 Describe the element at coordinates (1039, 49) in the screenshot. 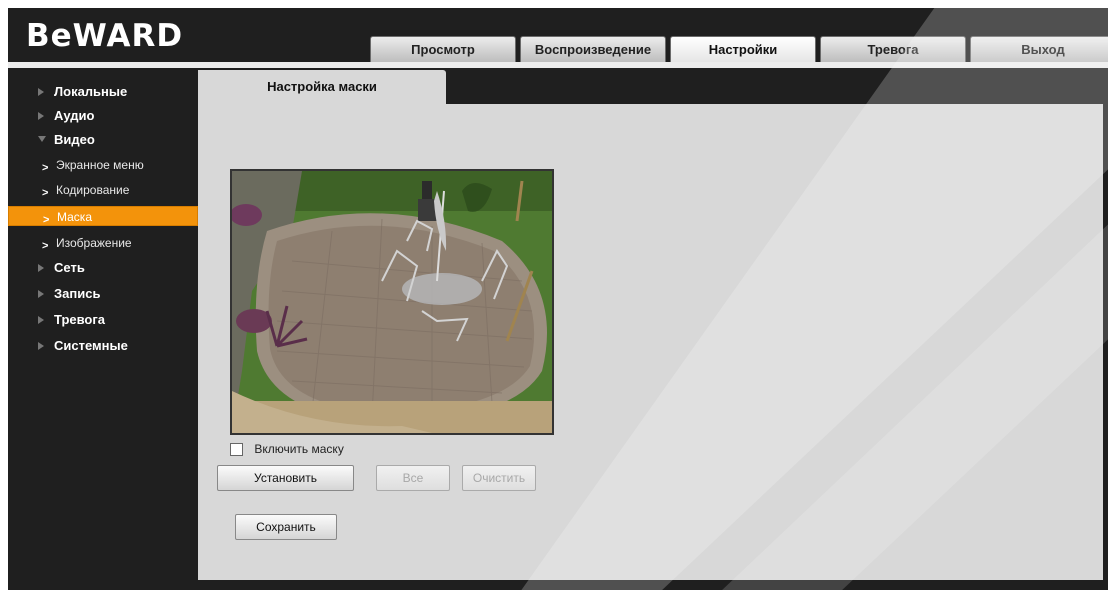

I see `tab-logout: Выход` at that location.